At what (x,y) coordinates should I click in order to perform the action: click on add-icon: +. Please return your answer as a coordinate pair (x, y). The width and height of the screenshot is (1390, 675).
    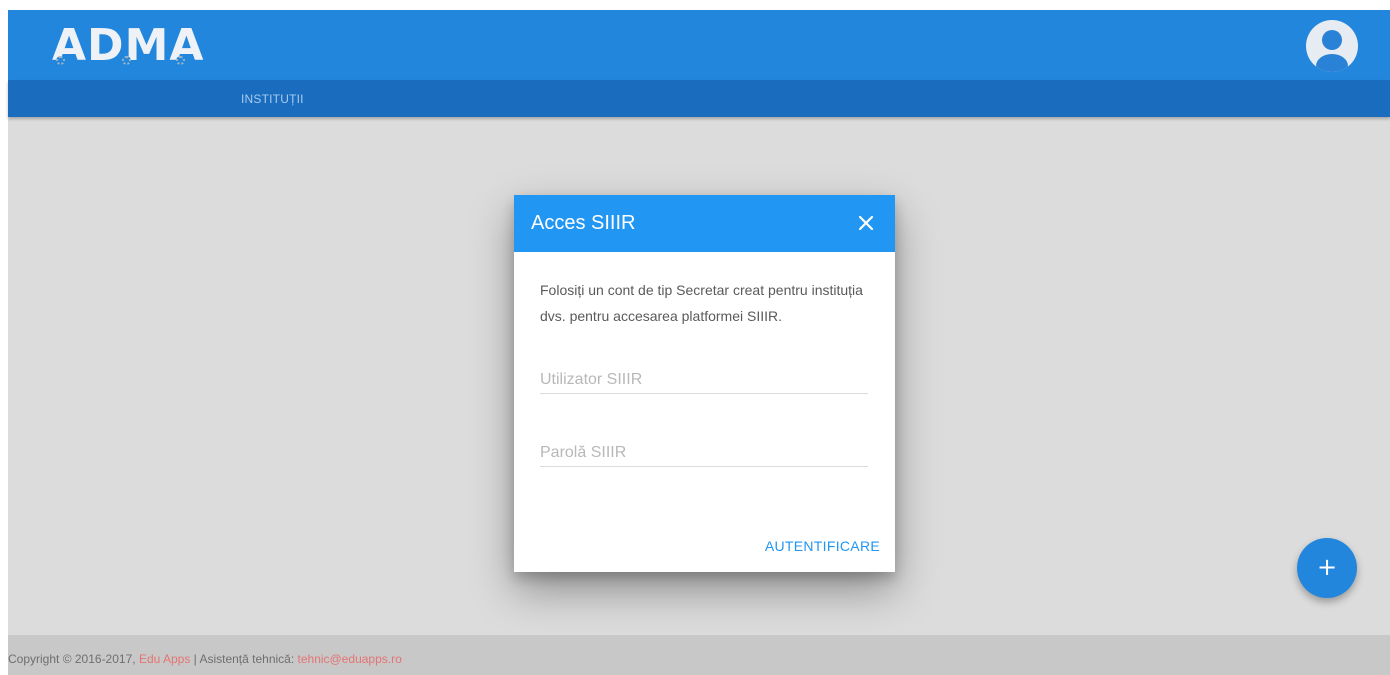
    Looking at the image, I should click on (1327, 567).